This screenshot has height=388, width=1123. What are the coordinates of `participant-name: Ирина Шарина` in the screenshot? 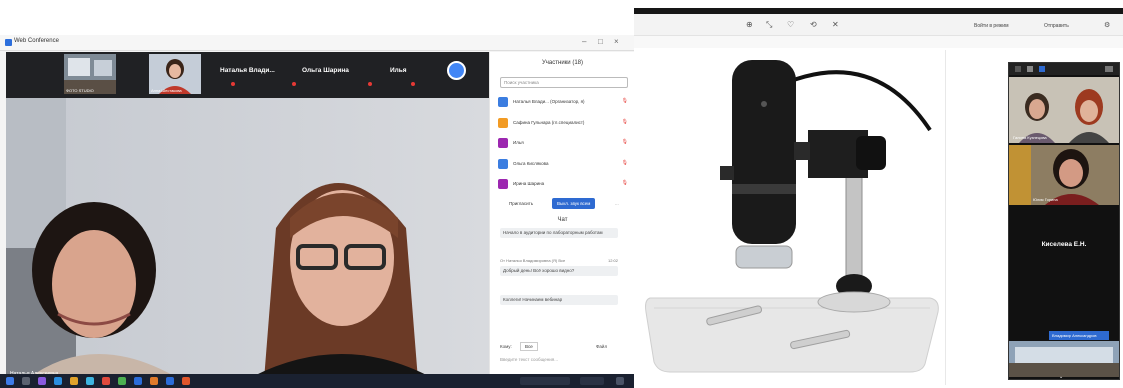 It's located at (529, 183).